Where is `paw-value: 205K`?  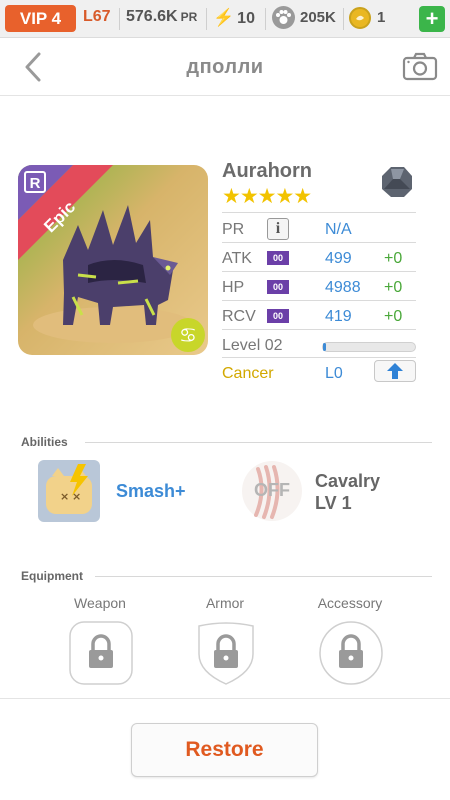 paw-value: 205K is located at coordinates (318, 17).